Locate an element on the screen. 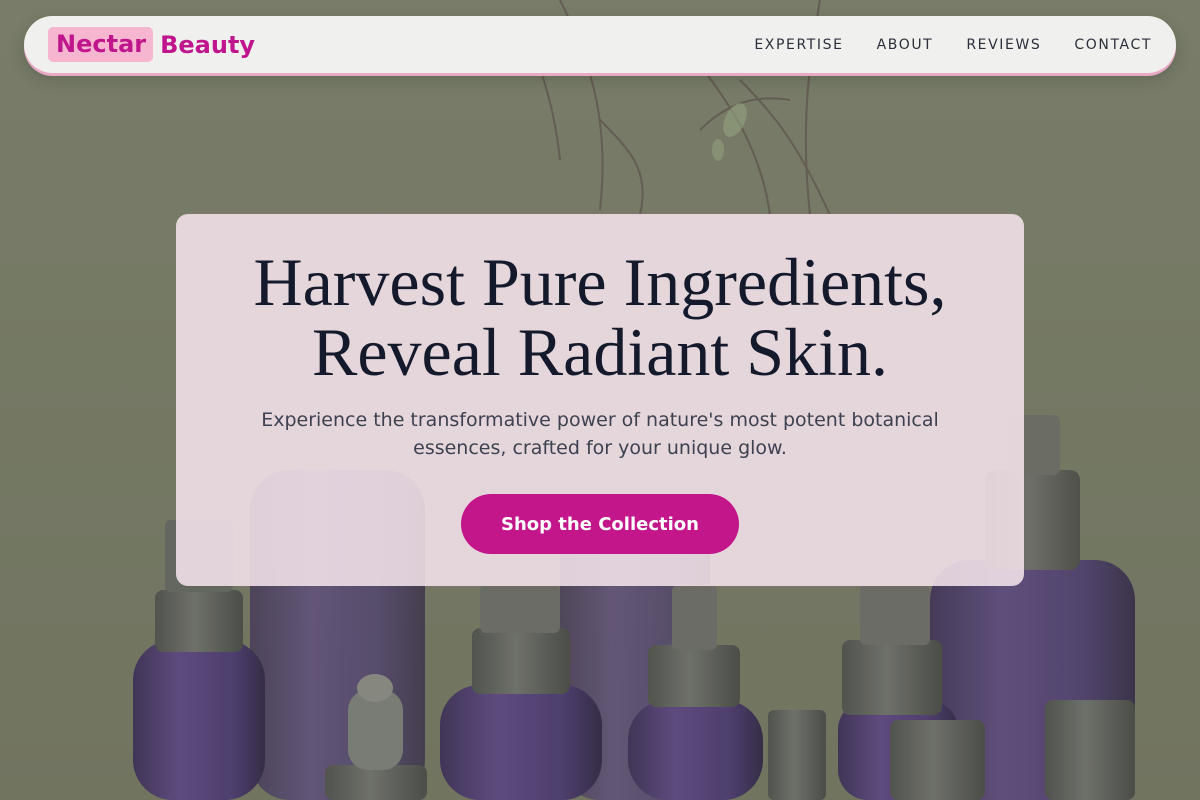 Image resolution: width=1200 pixels, height=800 pixels. brand-name-beauty: Beauty is located at coordinates (208, 44).